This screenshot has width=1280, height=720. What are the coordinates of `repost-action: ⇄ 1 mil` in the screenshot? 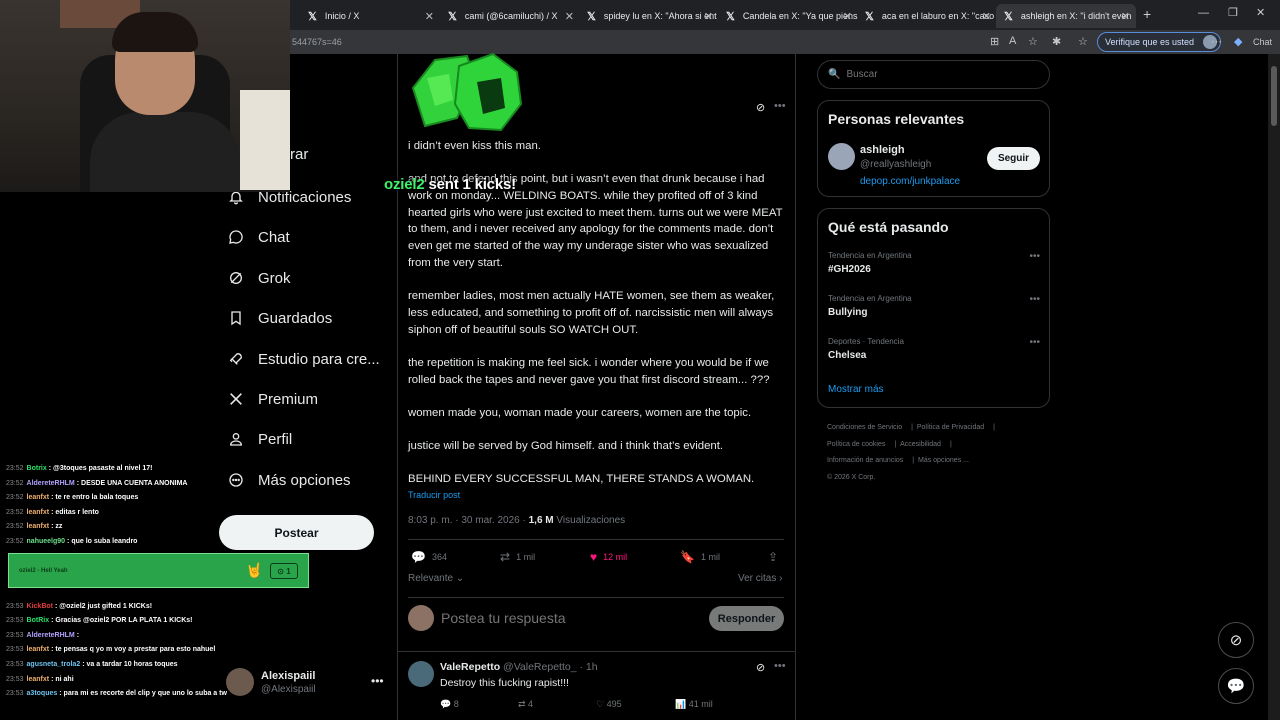 It's located at (517, 557).